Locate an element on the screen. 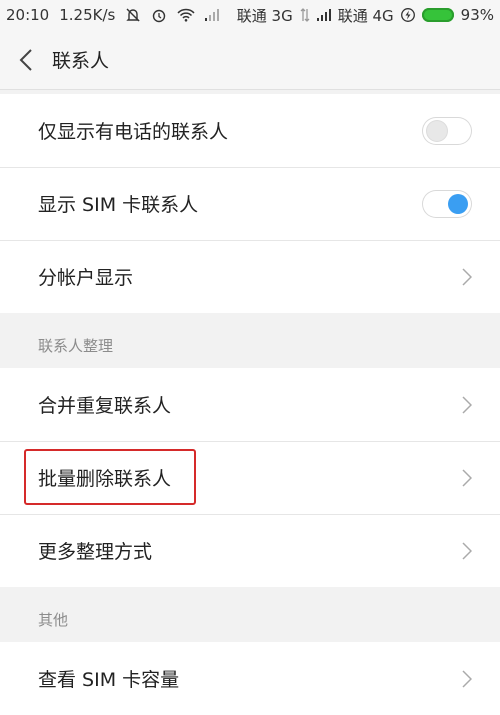 The image size is (500, 715). carrier-2: 联通 4G is located at coordinates (365, 15).